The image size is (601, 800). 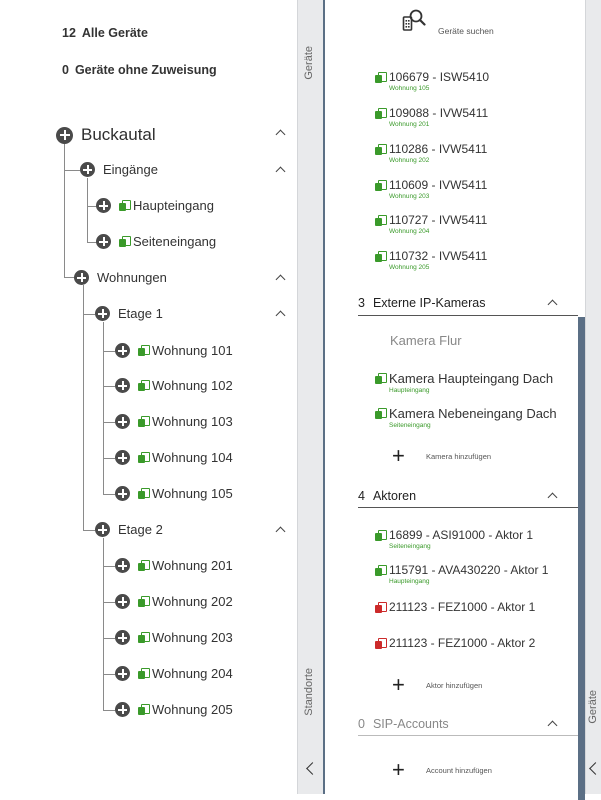 I want to click on device-item: 110609 - IVW5411 Wohnung 203, so click(x=431, y=189).